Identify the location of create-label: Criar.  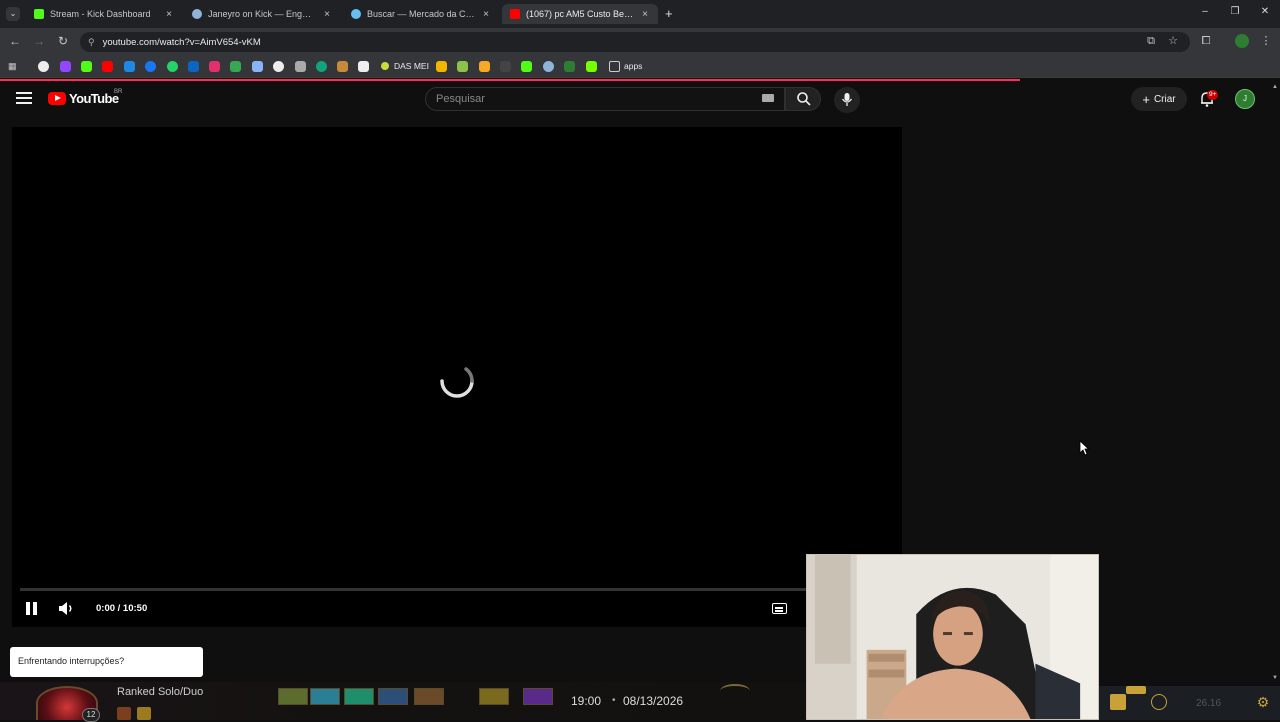
(1164, 99).